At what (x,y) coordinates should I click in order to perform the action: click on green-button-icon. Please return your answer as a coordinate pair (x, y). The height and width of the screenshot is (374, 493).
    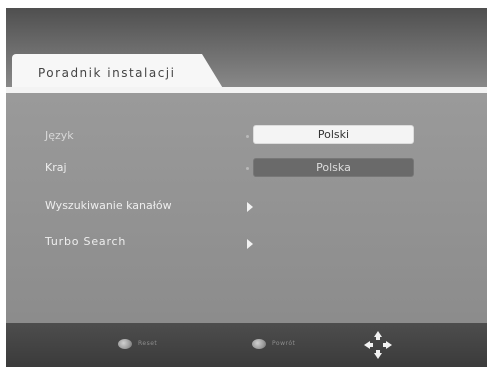
    Looking at the image, I should click on (259, 344).